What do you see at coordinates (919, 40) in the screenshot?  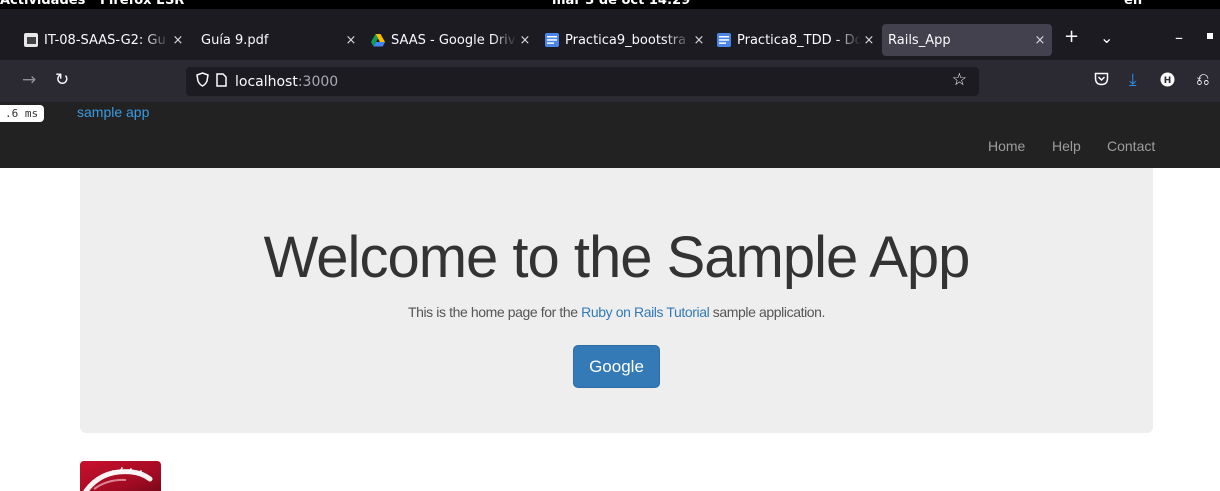 I see `tab-label: Rails_App` at bounding box center [919, 40].